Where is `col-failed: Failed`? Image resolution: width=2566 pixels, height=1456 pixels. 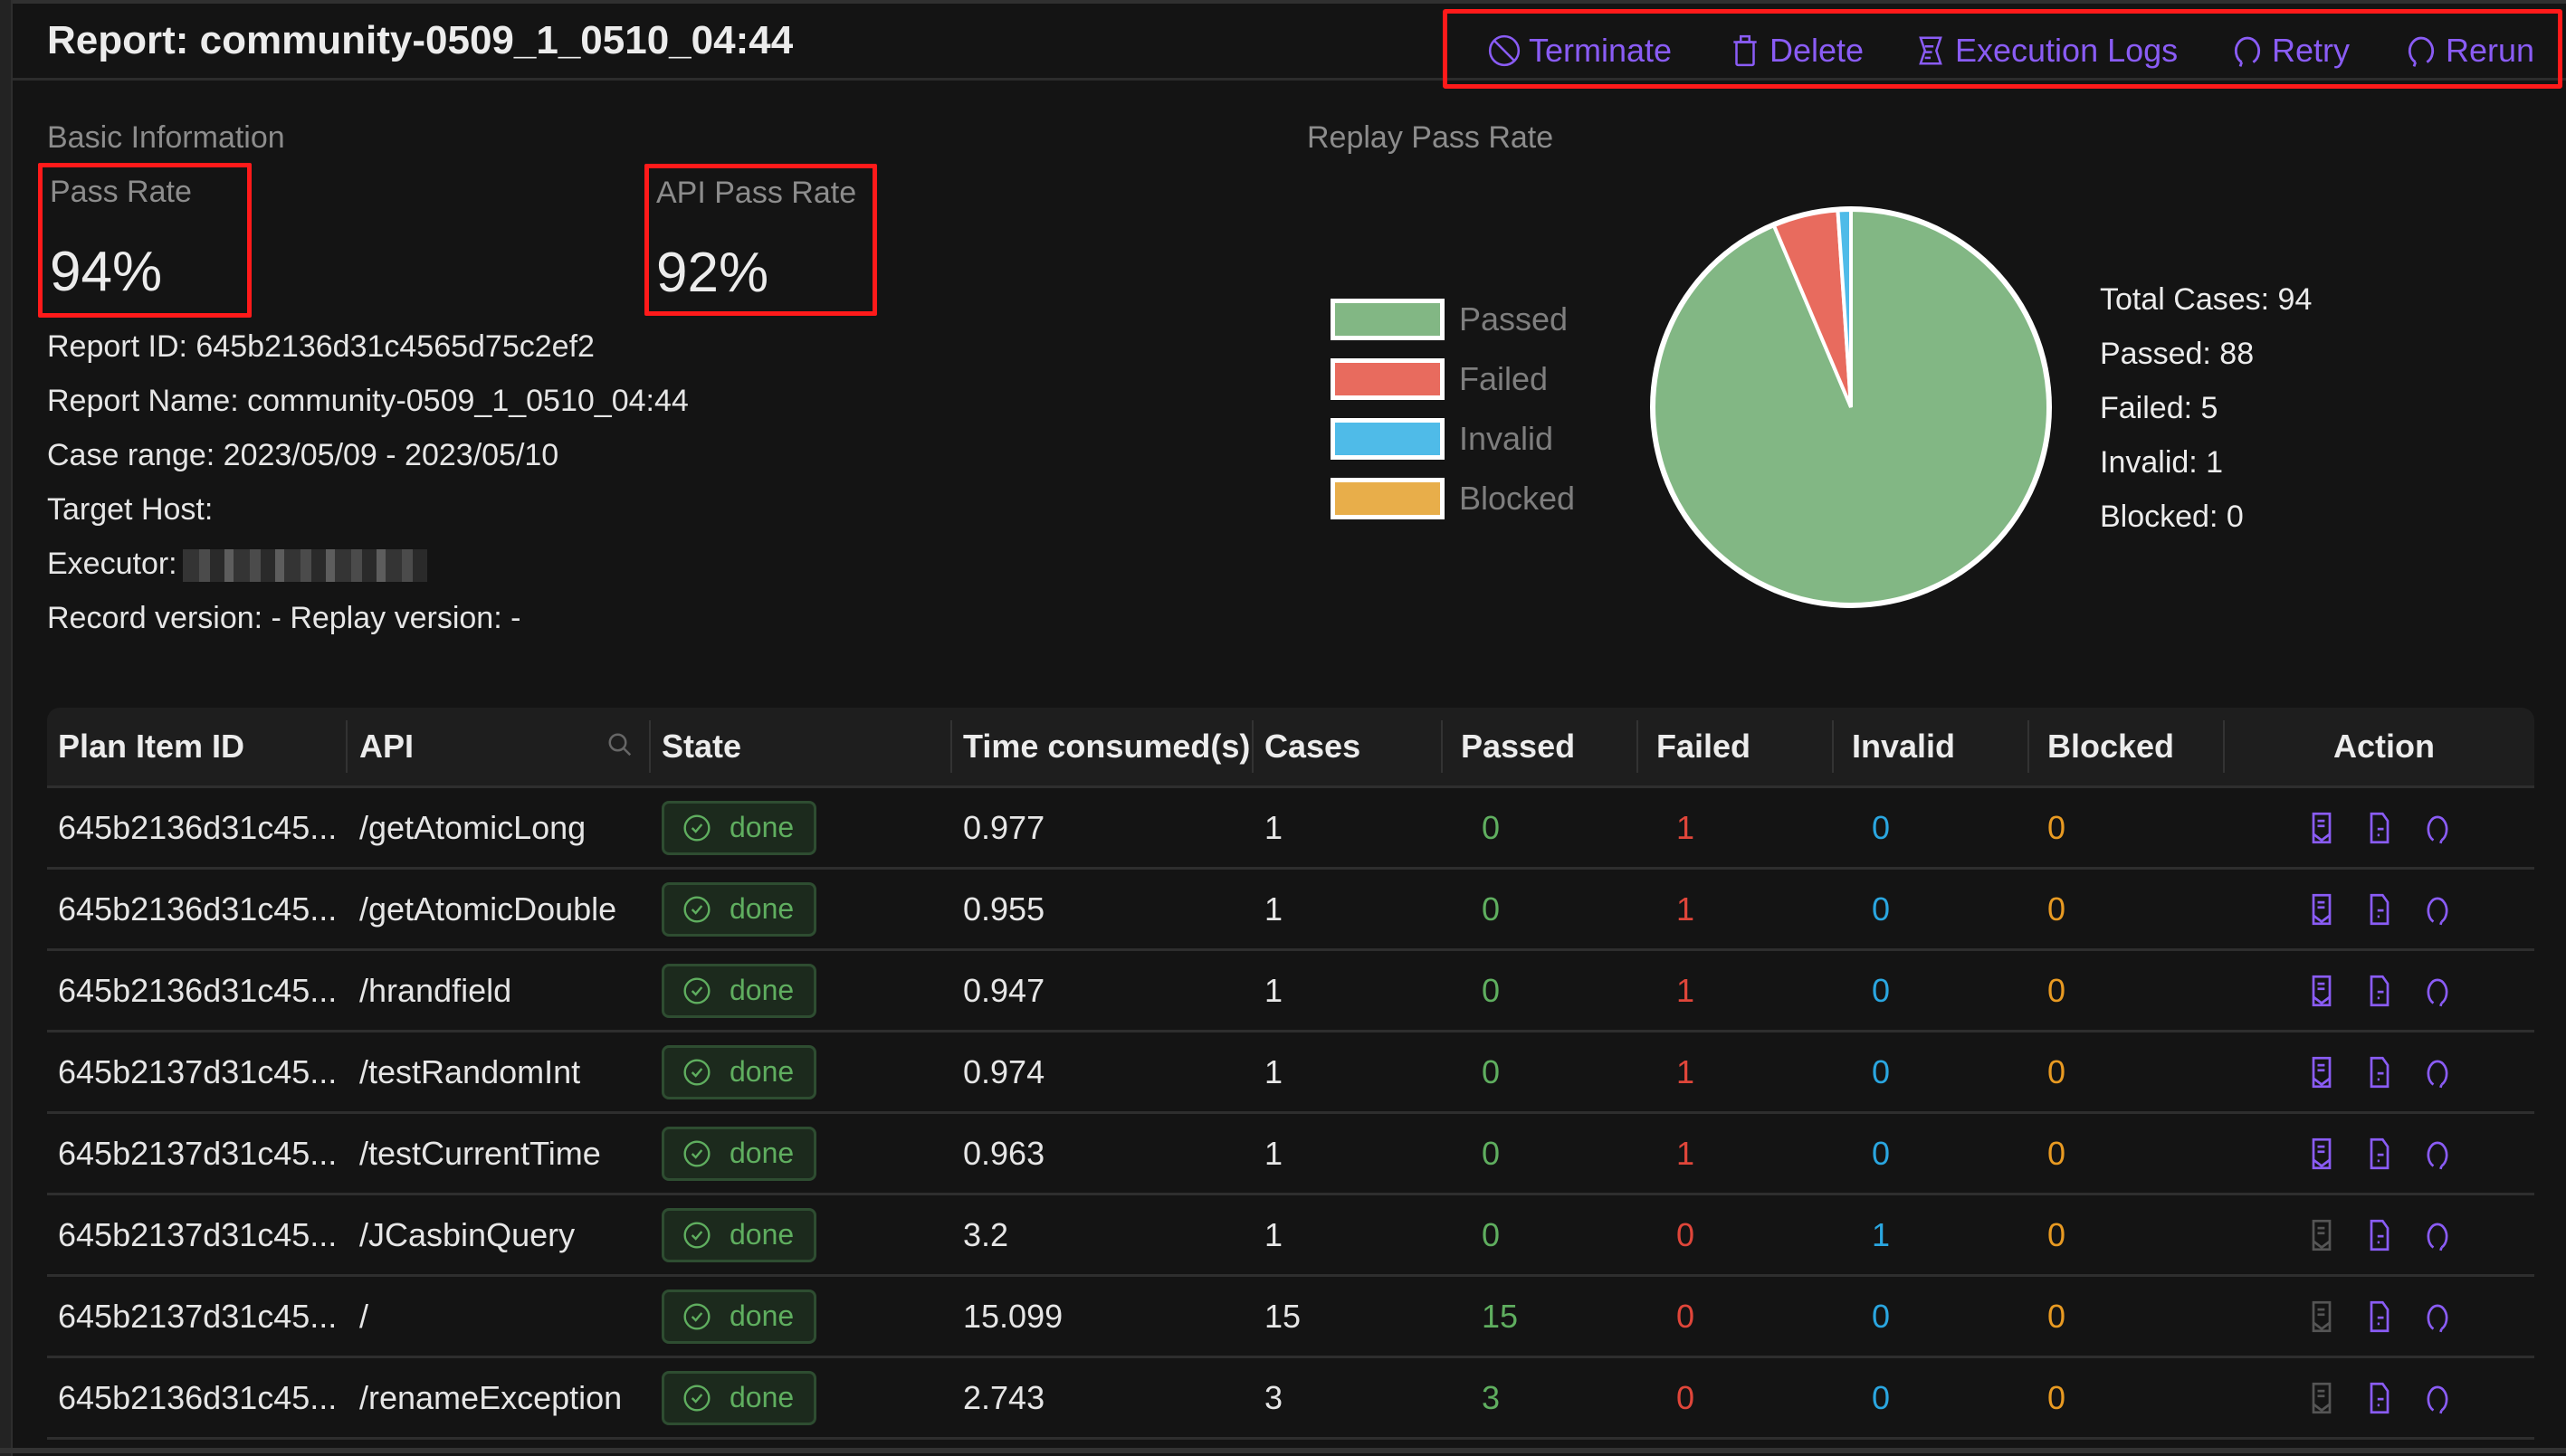 col-failed: Failed is located at coordinates (1703, 747).